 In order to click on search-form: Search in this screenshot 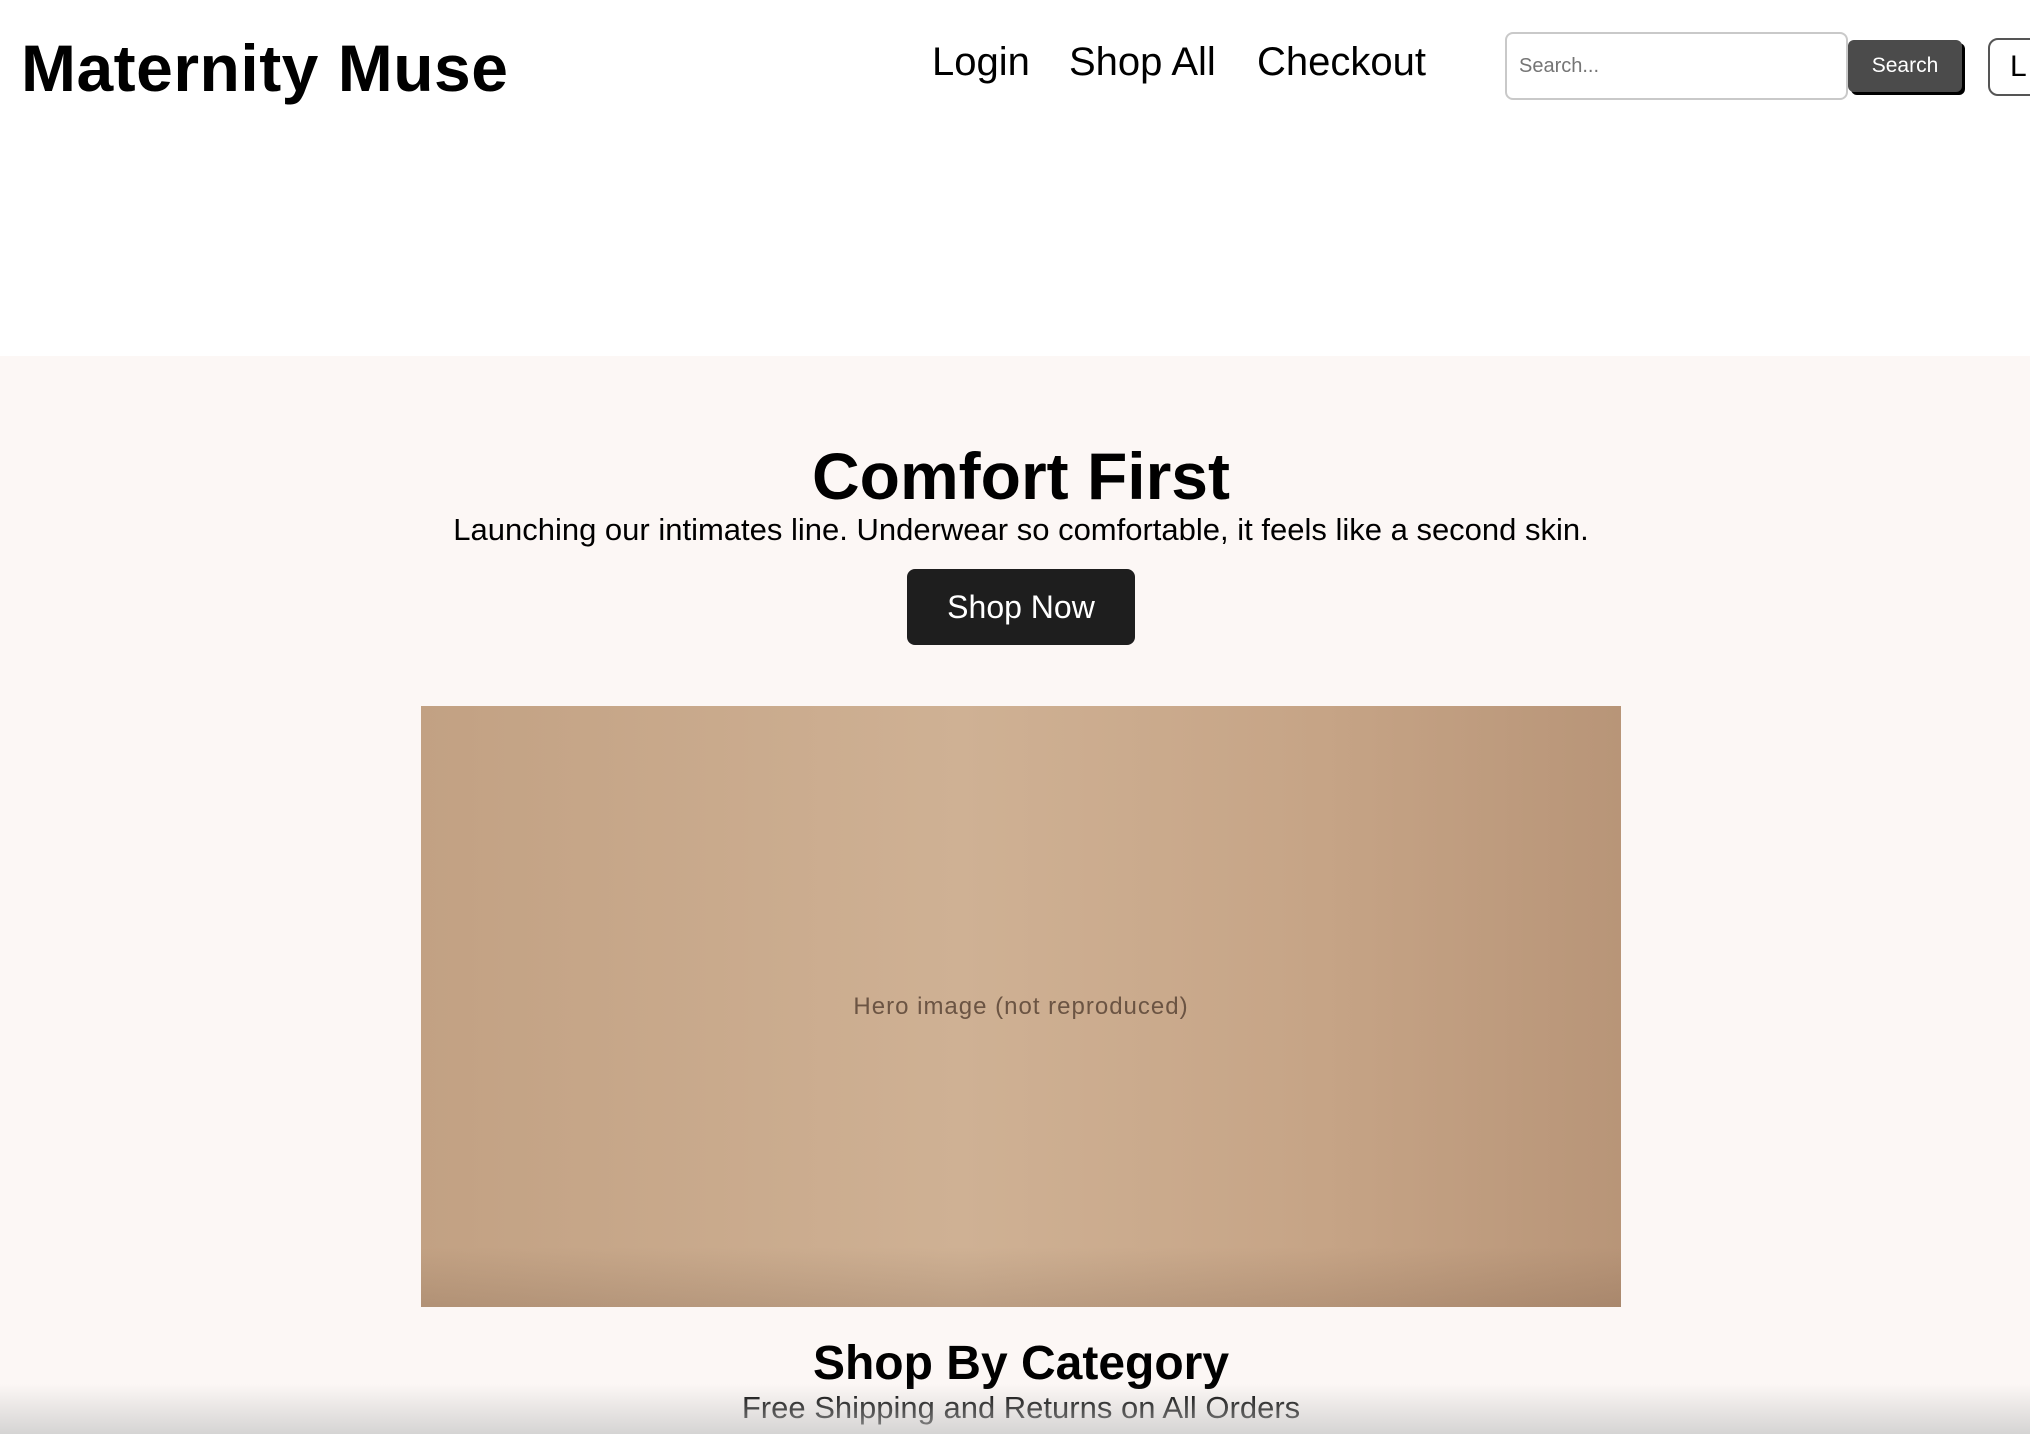, I will do `click(1735, 66)`.